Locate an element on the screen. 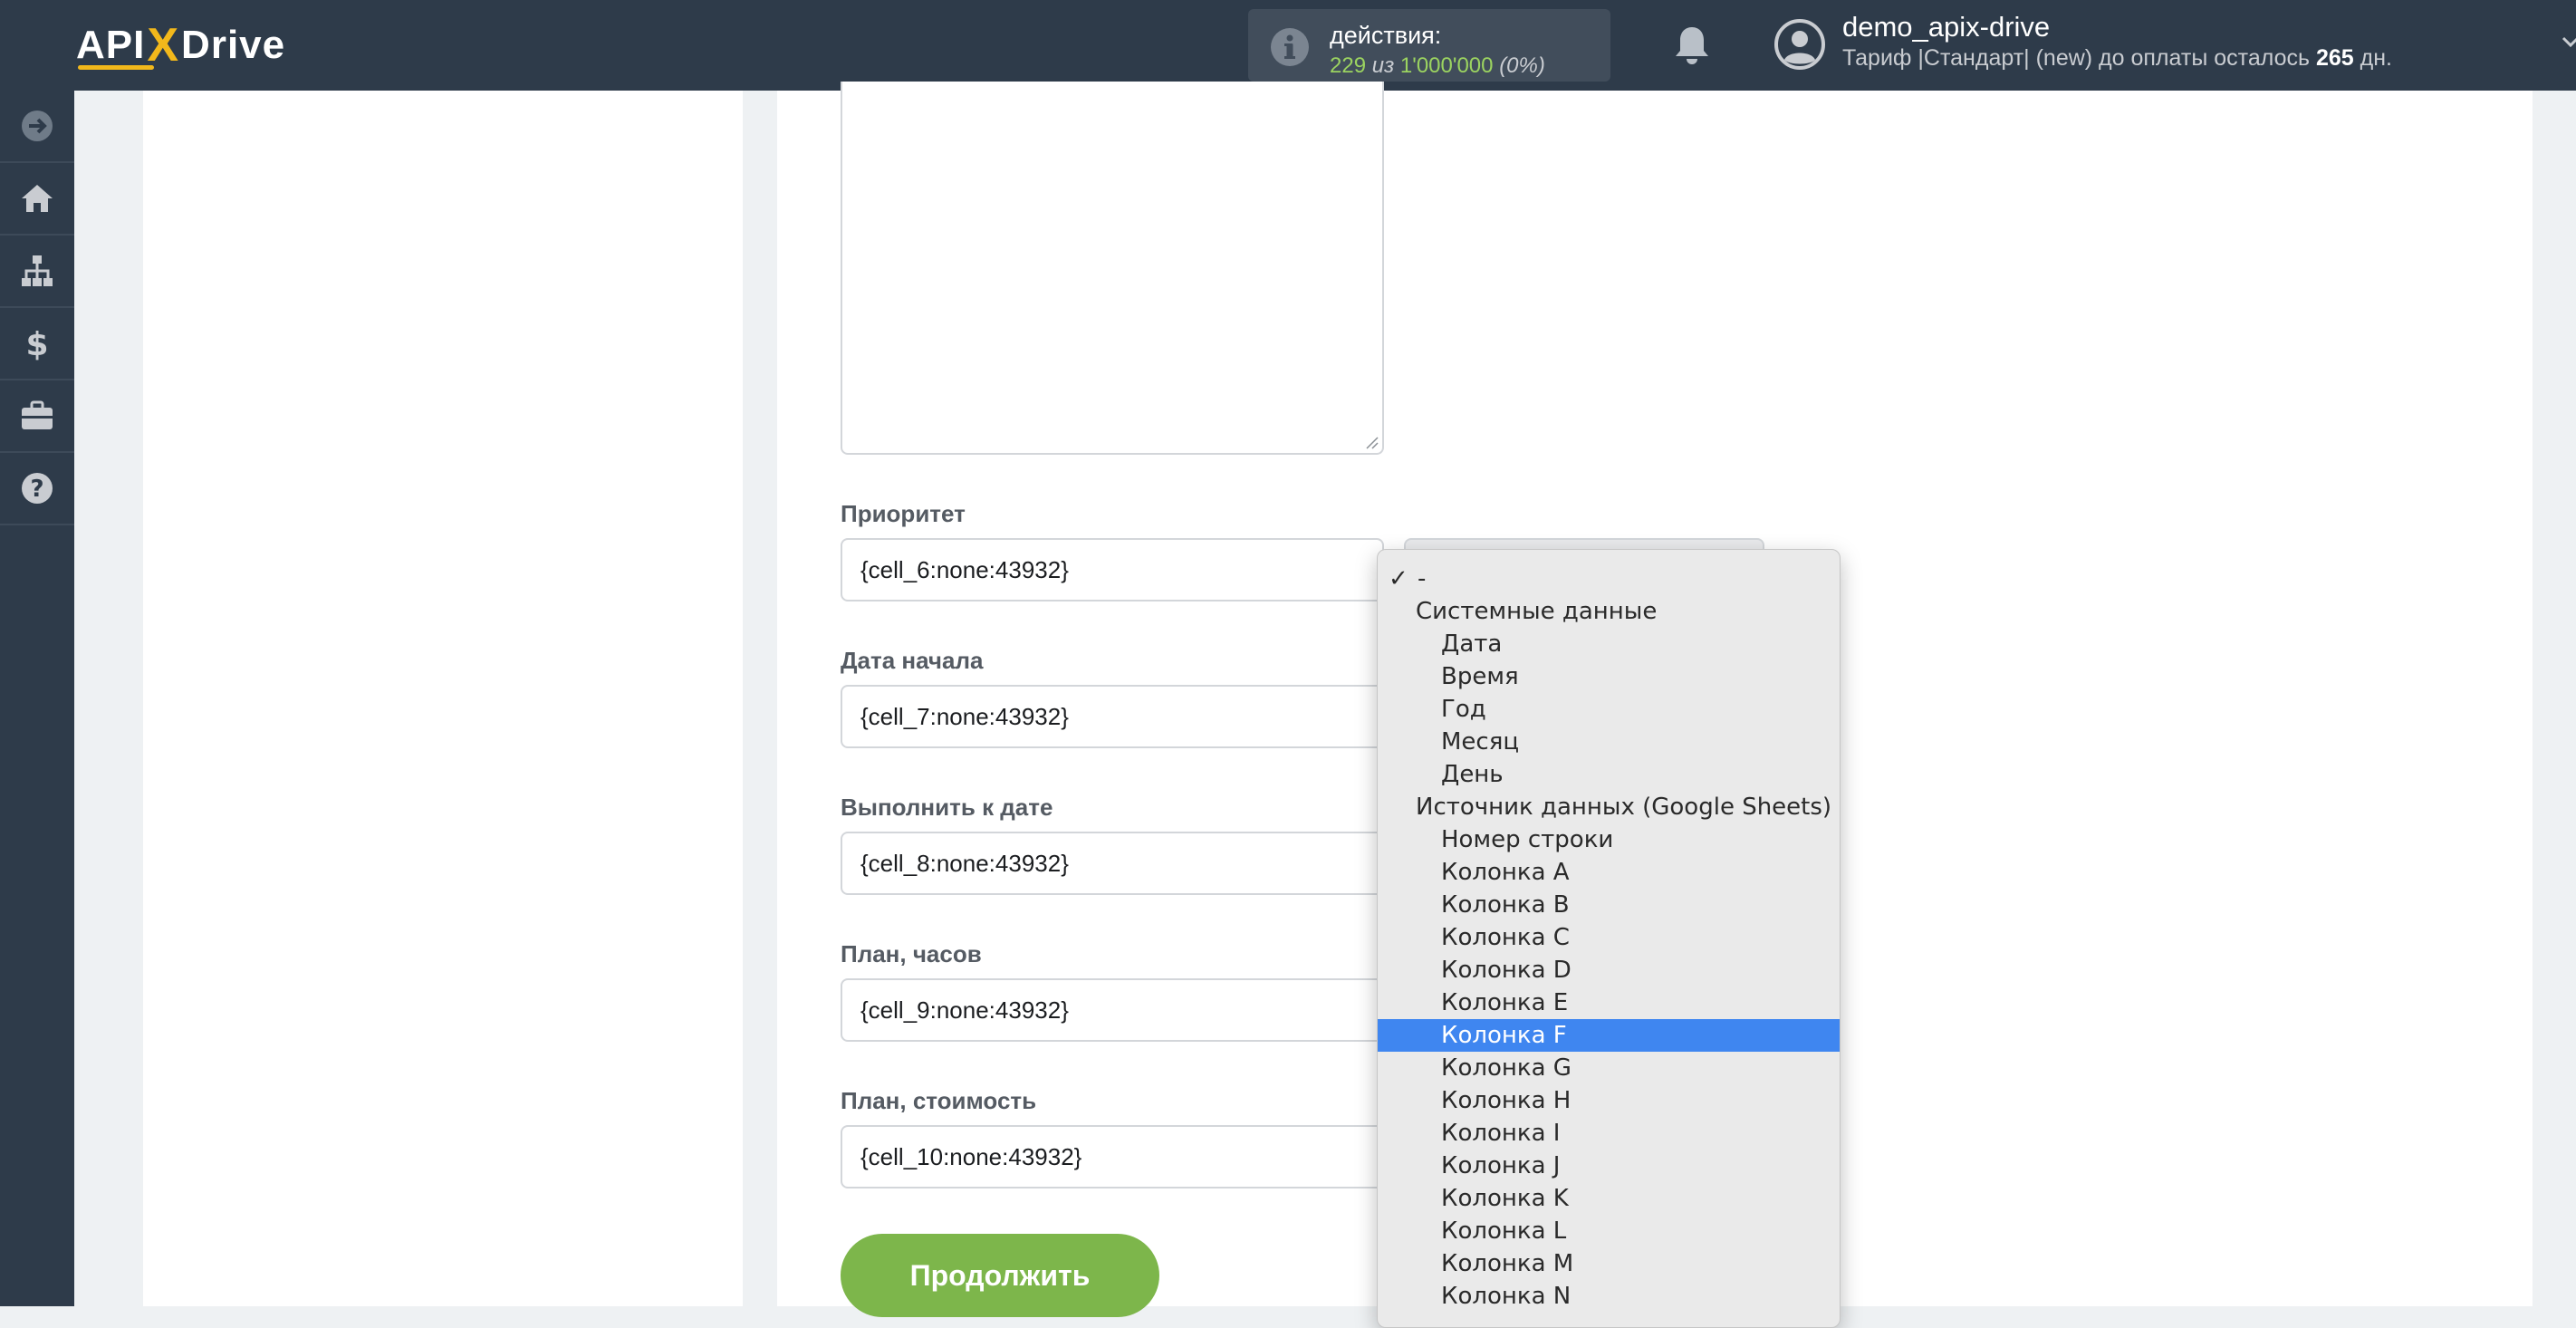 The width and height of the screenshot is (2576, 1328). dropdown-option: Дата is located at coordinates (1609, 644).